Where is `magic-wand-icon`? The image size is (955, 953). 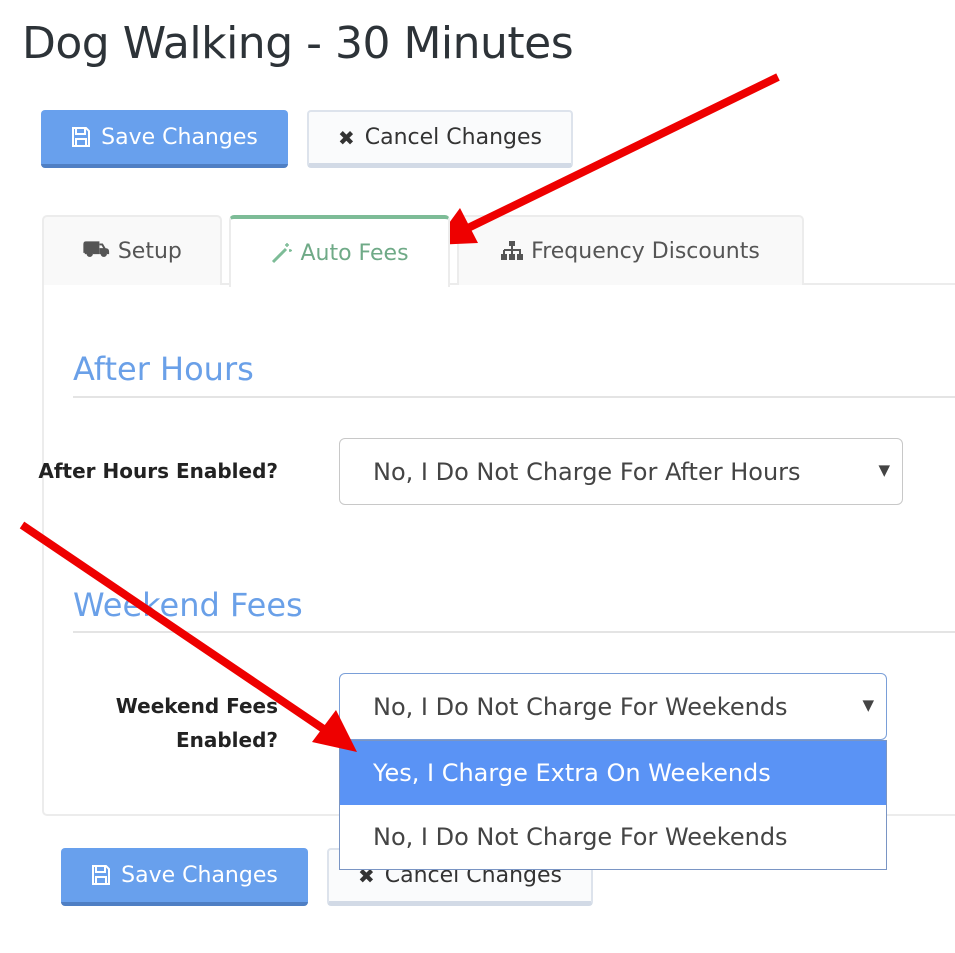
magic-wand-icon is located at coordinates (282, 253).